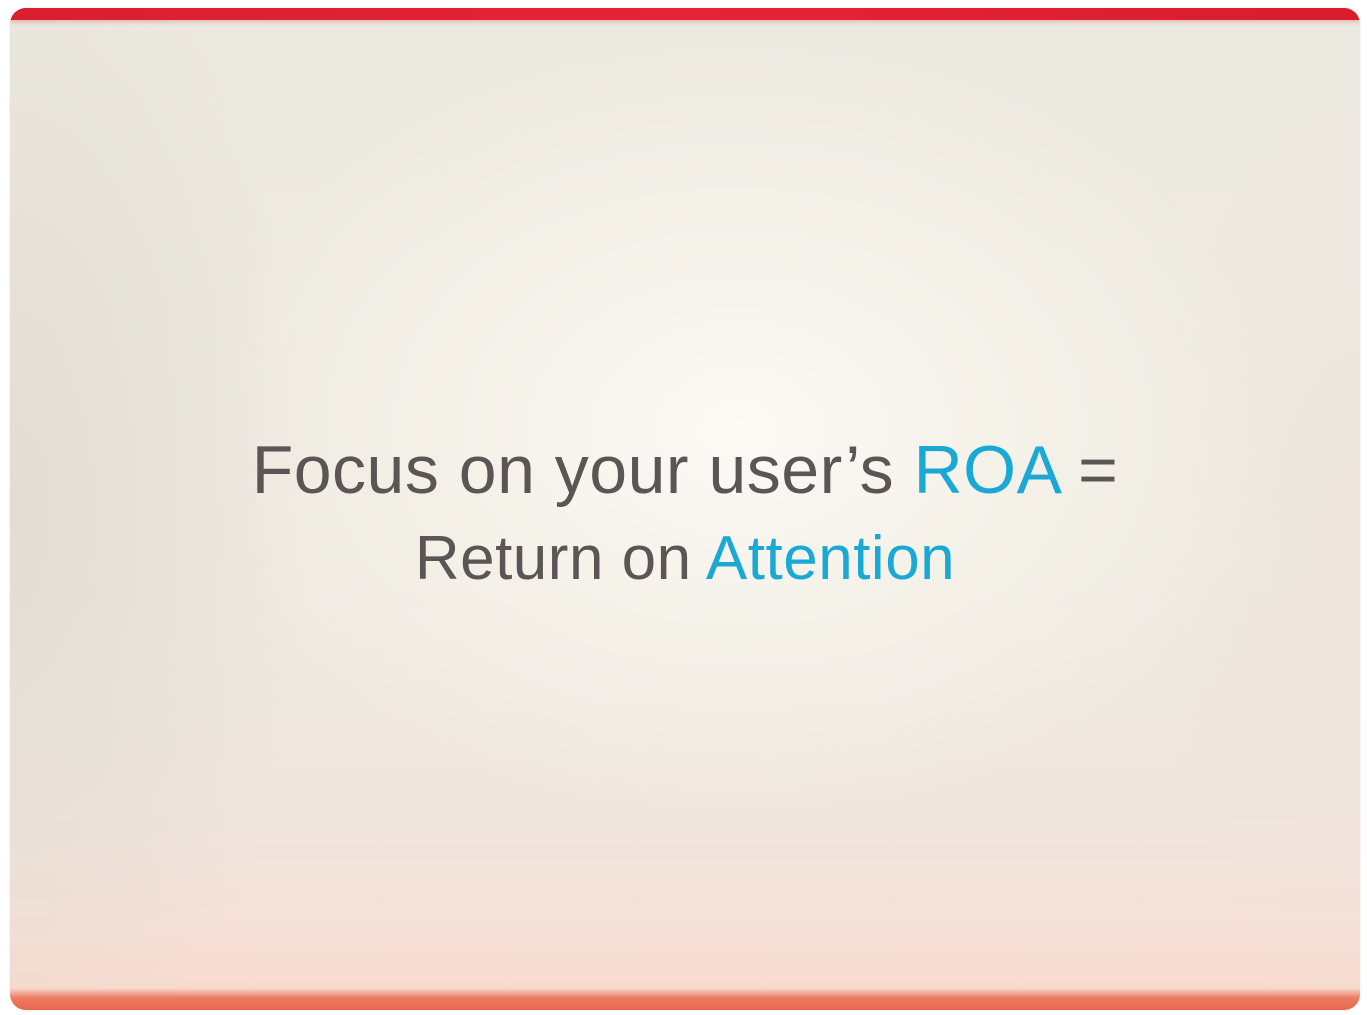 Image resolution: width=1367 pixels, height=1015 pixels. Describe the element at coordinates (986, 470) in the screenshot. I see `headline-acronym: ROA` at that location.